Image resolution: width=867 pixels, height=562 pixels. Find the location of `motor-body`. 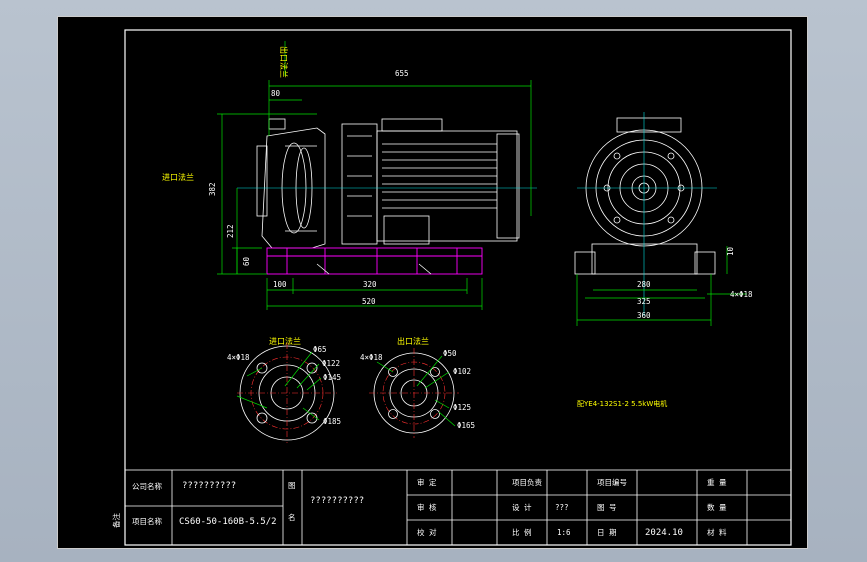

motor-body is located at coordinates (447, 186).